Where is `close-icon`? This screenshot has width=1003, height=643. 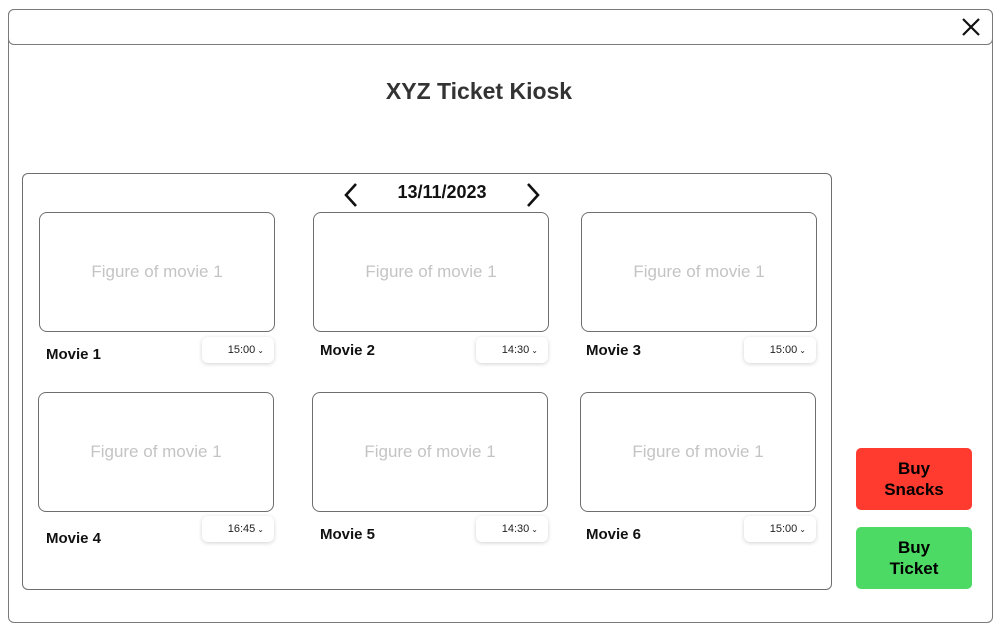 close-icon is located at coordinates (971, 27).